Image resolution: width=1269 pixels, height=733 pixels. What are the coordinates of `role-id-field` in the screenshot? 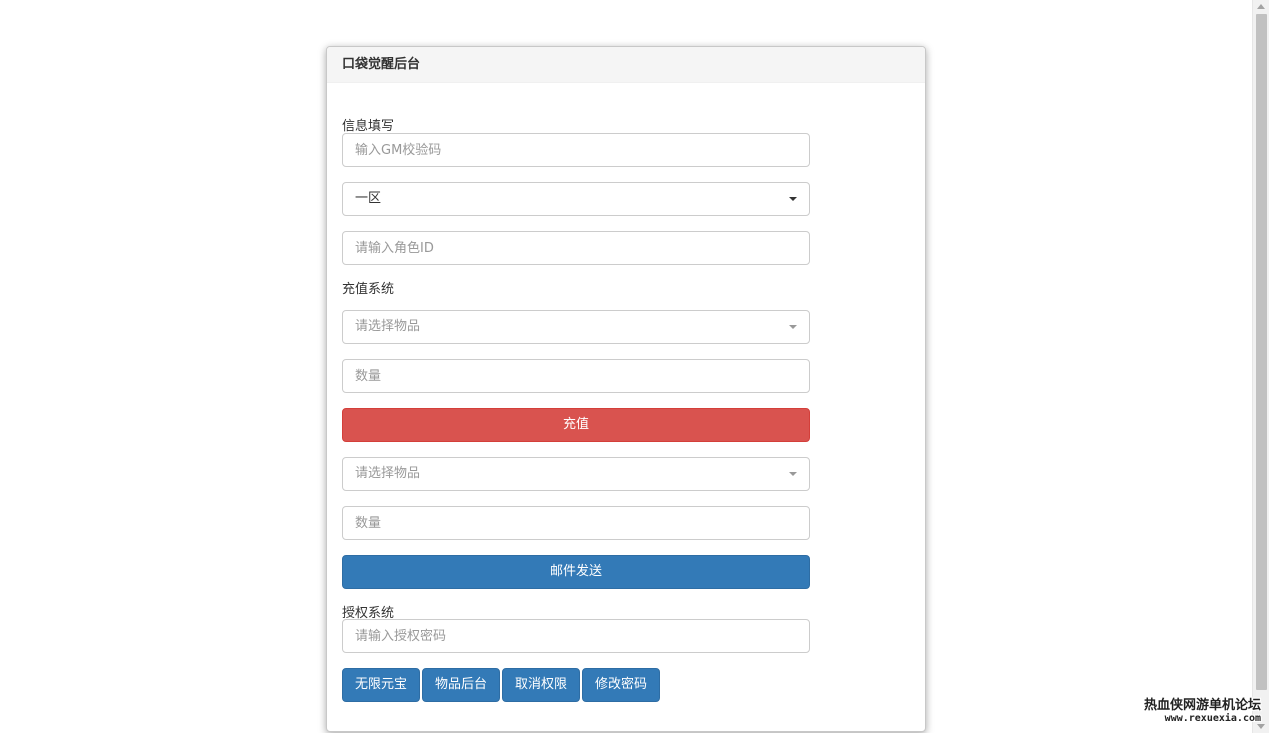 It's located at (576, 248).